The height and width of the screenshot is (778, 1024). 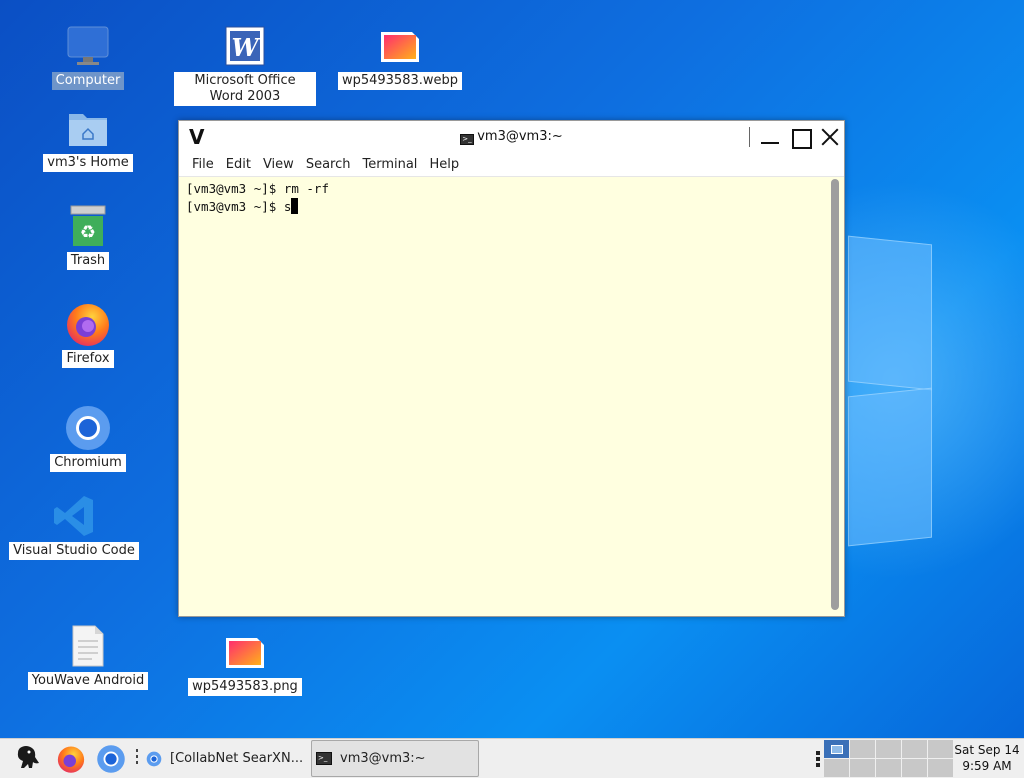 What do you see at coordinates (88, 128) in the screenshot?
I see `home-folder-icon` at bounding box center [88, 128].